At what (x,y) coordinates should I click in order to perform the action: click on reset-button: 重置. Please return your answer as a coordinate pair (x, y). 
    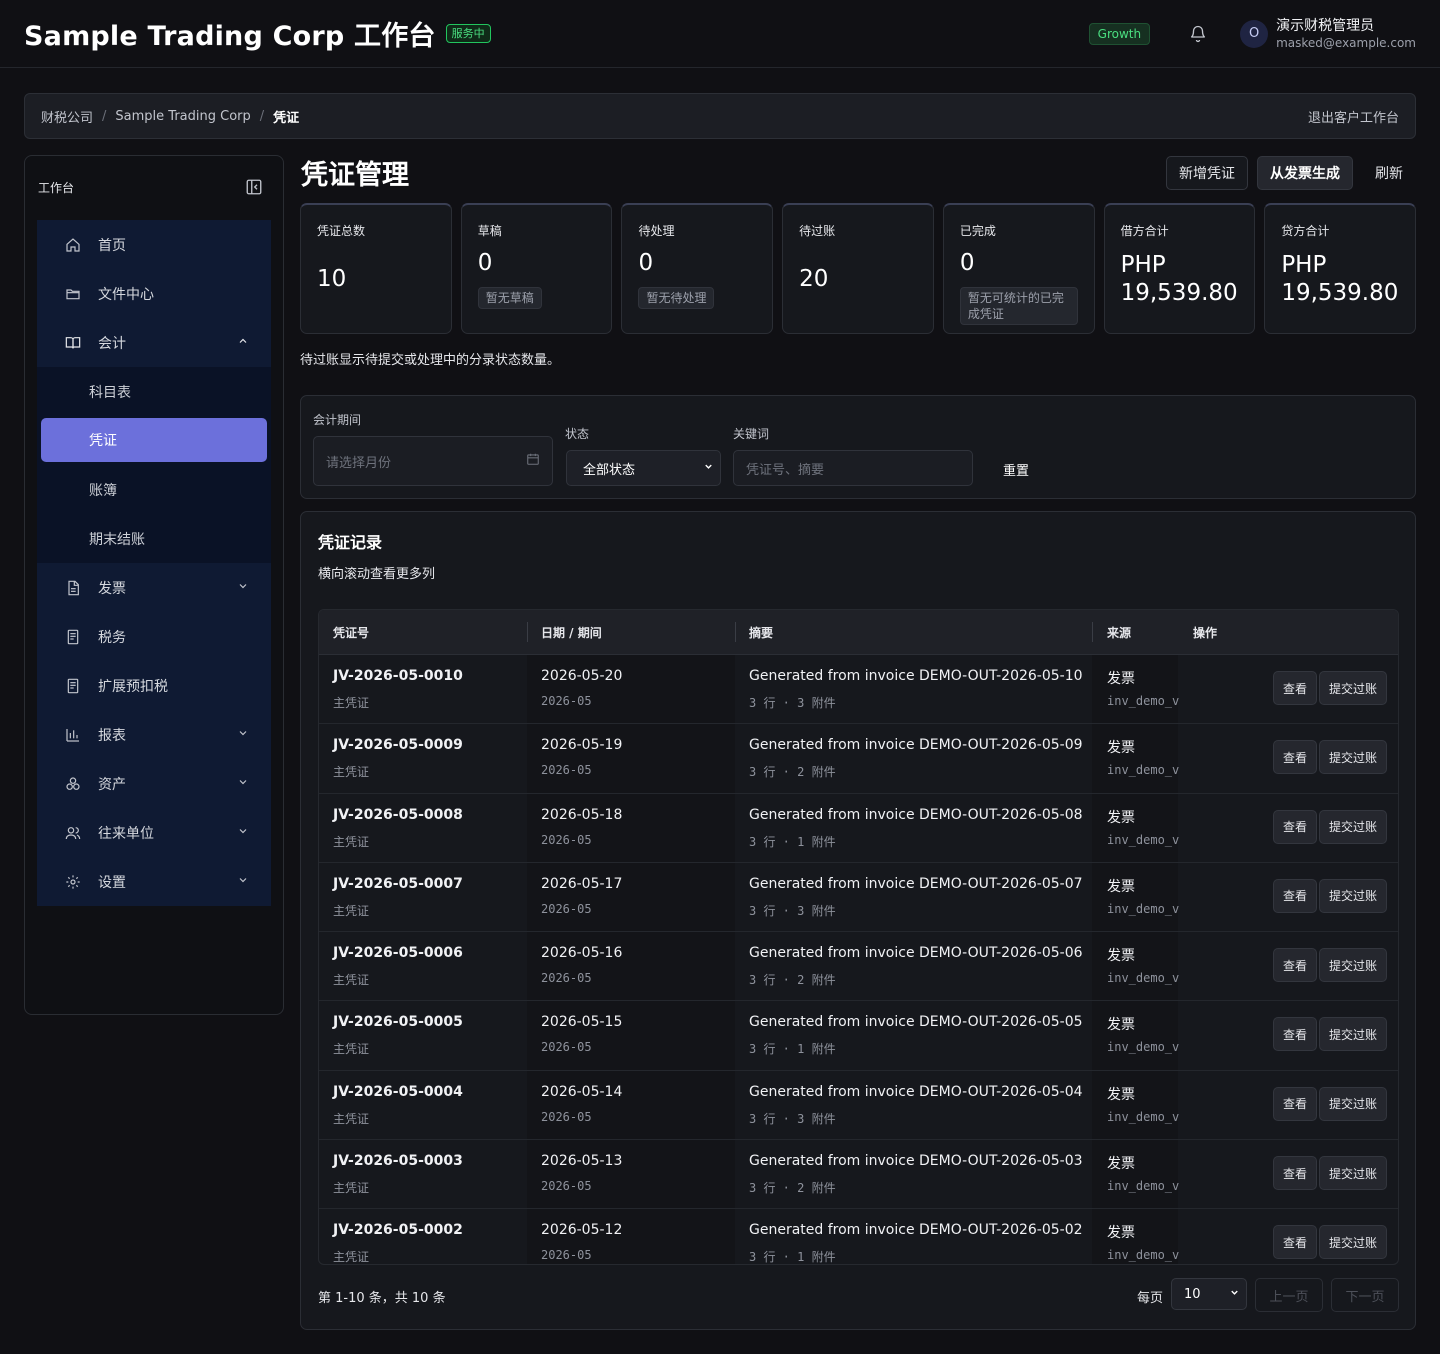
    Looking at the image, I should click on (1016, 469).